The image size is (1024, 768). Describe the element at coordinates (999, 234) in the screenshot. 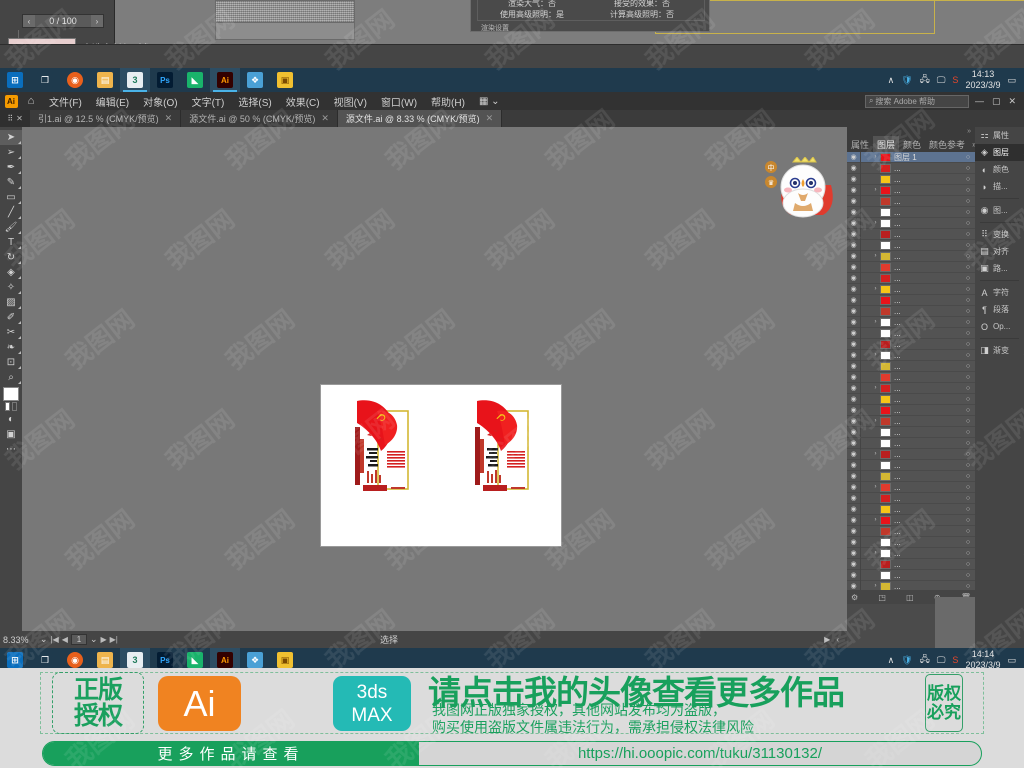

I see `dock-item-变换: ⠿ 变换` at that location.